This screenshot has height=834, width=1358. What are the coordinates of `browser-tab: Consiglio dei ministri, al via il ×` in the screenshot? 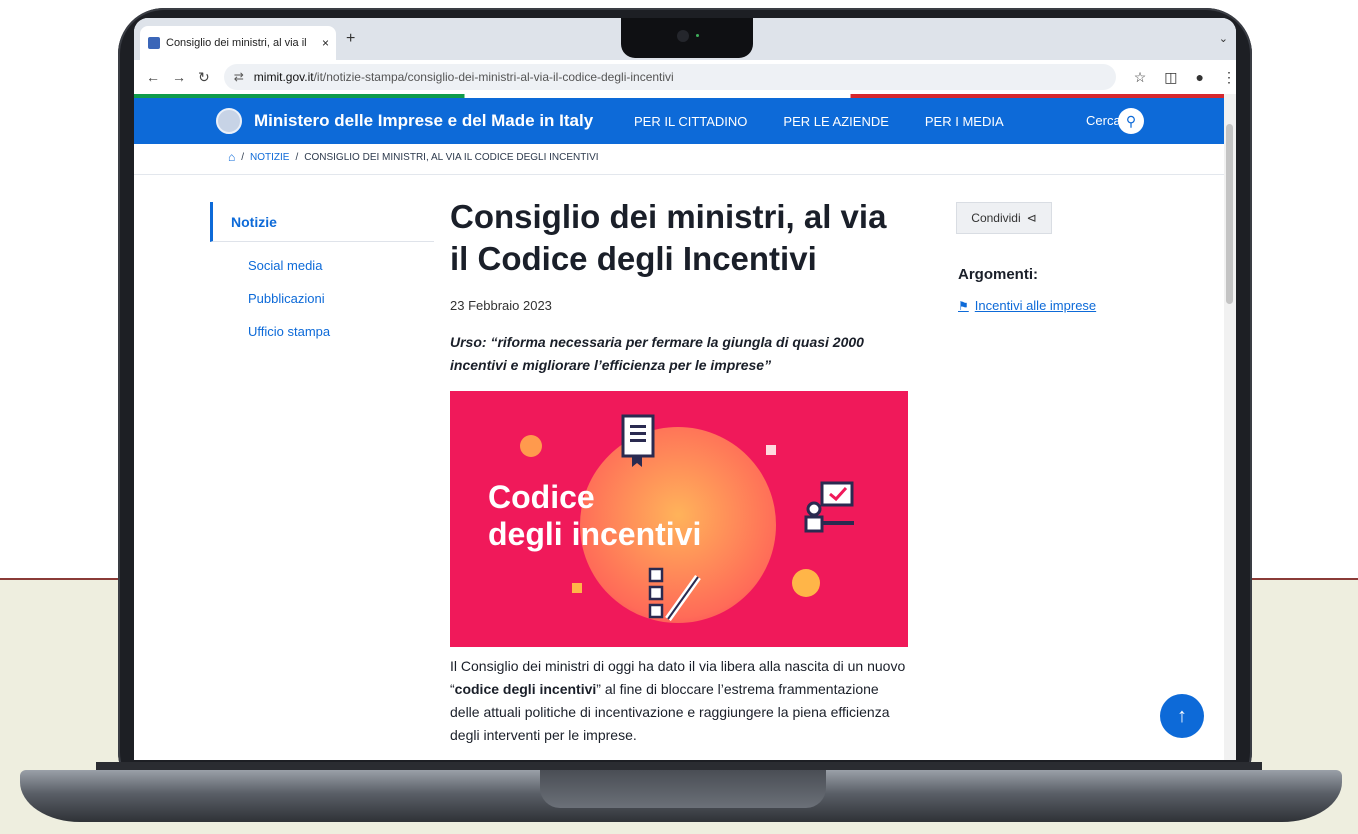 It's located at (238, 43).